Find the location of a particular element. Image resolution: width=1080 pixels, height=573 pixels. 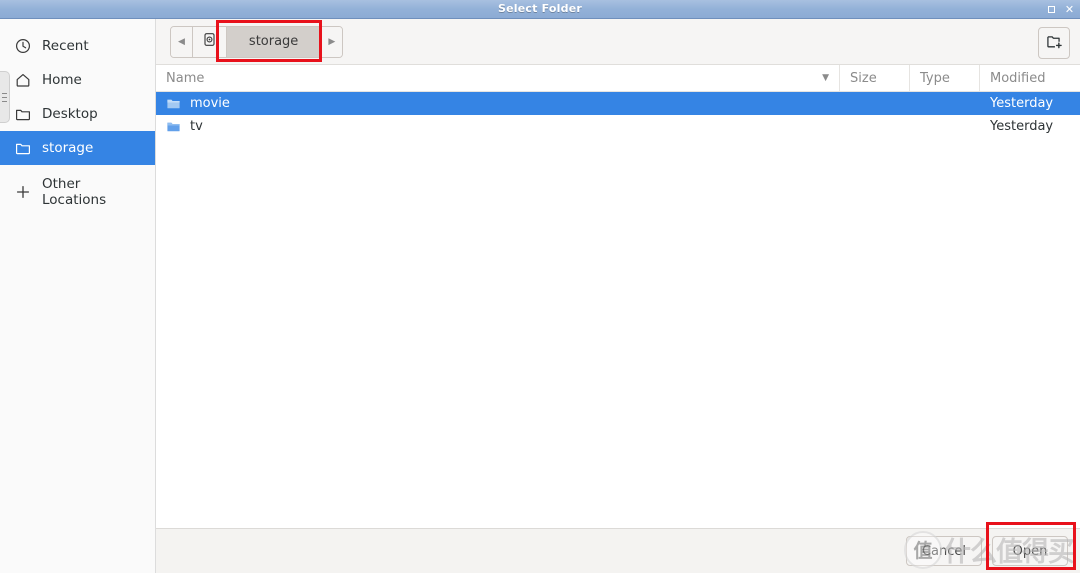

window-controls: ✕ is located at coordinates (1060, 9).